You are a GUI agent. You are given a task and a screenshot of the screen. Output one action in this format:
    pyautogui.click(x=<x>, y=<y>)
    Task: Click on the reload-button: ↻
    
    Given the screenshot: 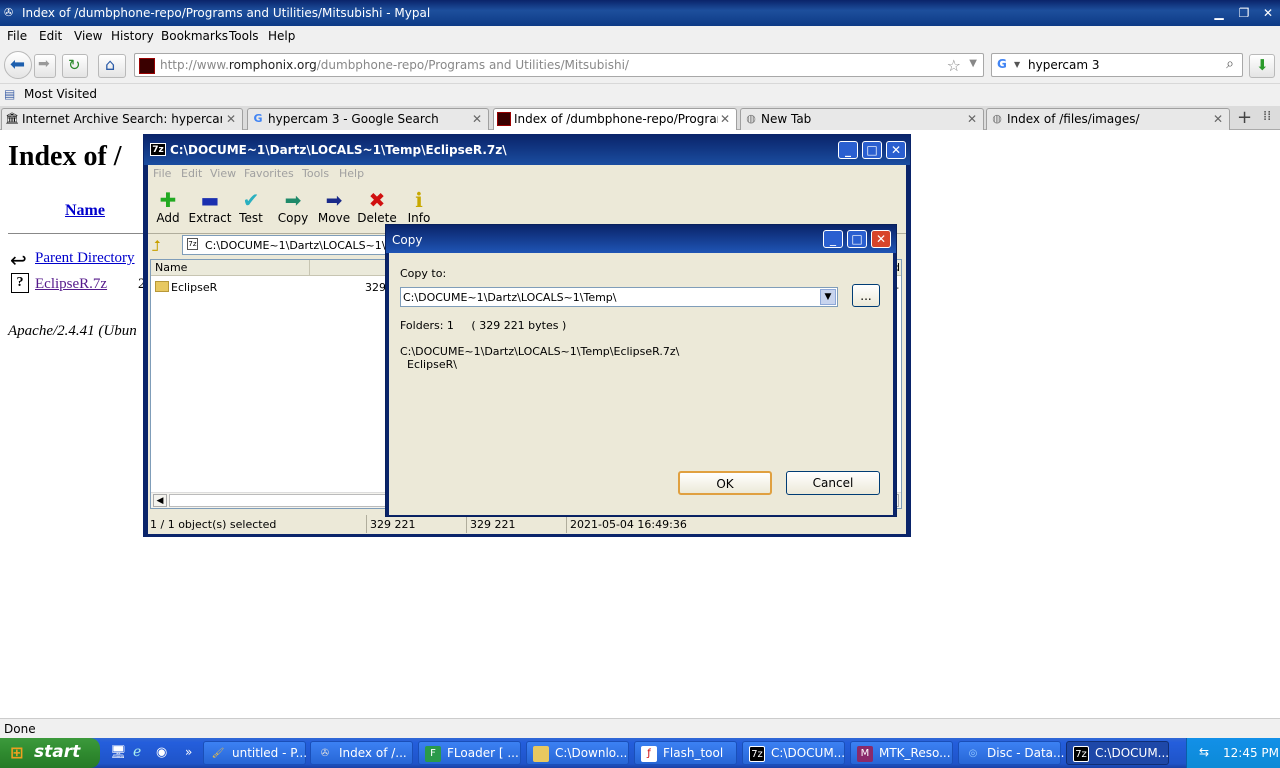 What is the action you would take?
    pyautogui.click(x=75, y=66)
    